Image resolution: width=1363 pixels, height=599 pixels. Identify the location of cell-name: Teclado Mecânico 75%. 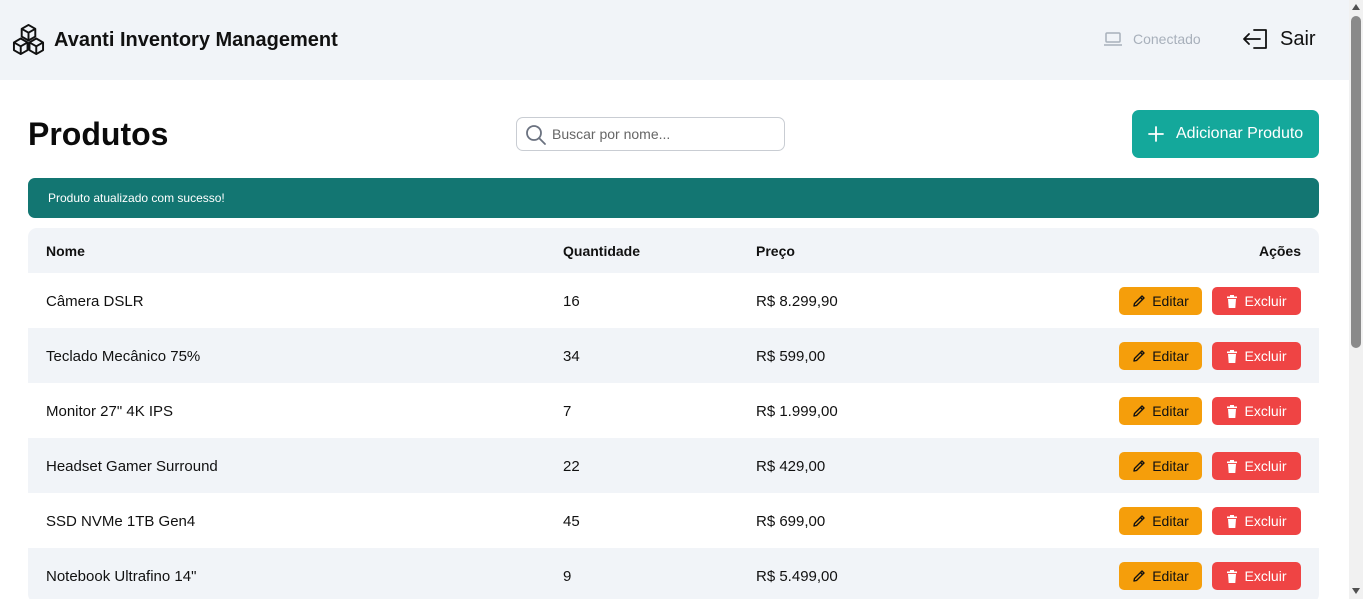
(123, 356).